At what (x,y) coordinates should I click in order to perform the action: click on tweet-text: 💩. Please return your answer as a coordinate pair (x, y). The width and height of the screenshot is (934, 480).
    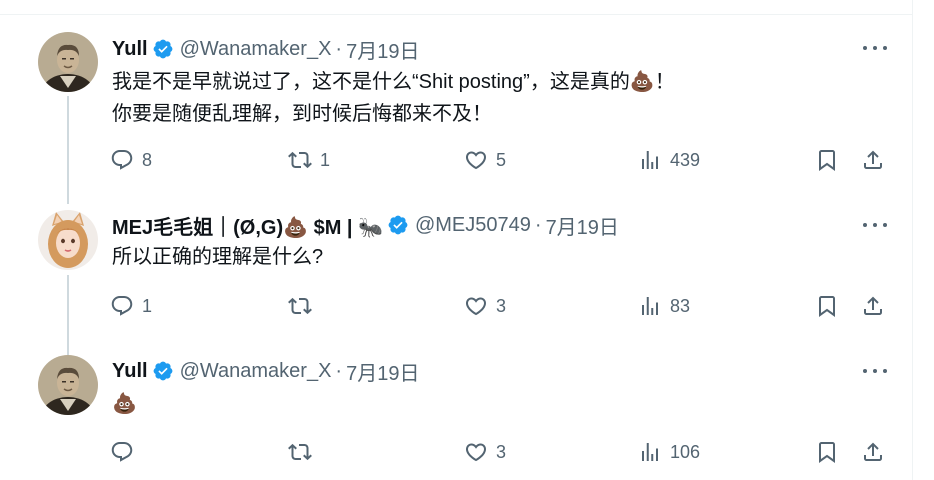
    Looking at the image, I should click on (124, 404).